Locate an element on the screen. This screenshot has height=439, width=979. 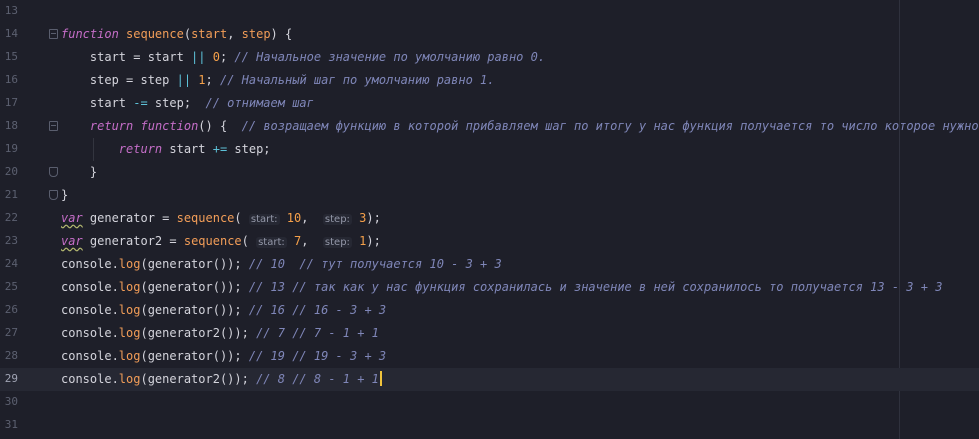
code-token: () { is located at coordinates (220, 126).